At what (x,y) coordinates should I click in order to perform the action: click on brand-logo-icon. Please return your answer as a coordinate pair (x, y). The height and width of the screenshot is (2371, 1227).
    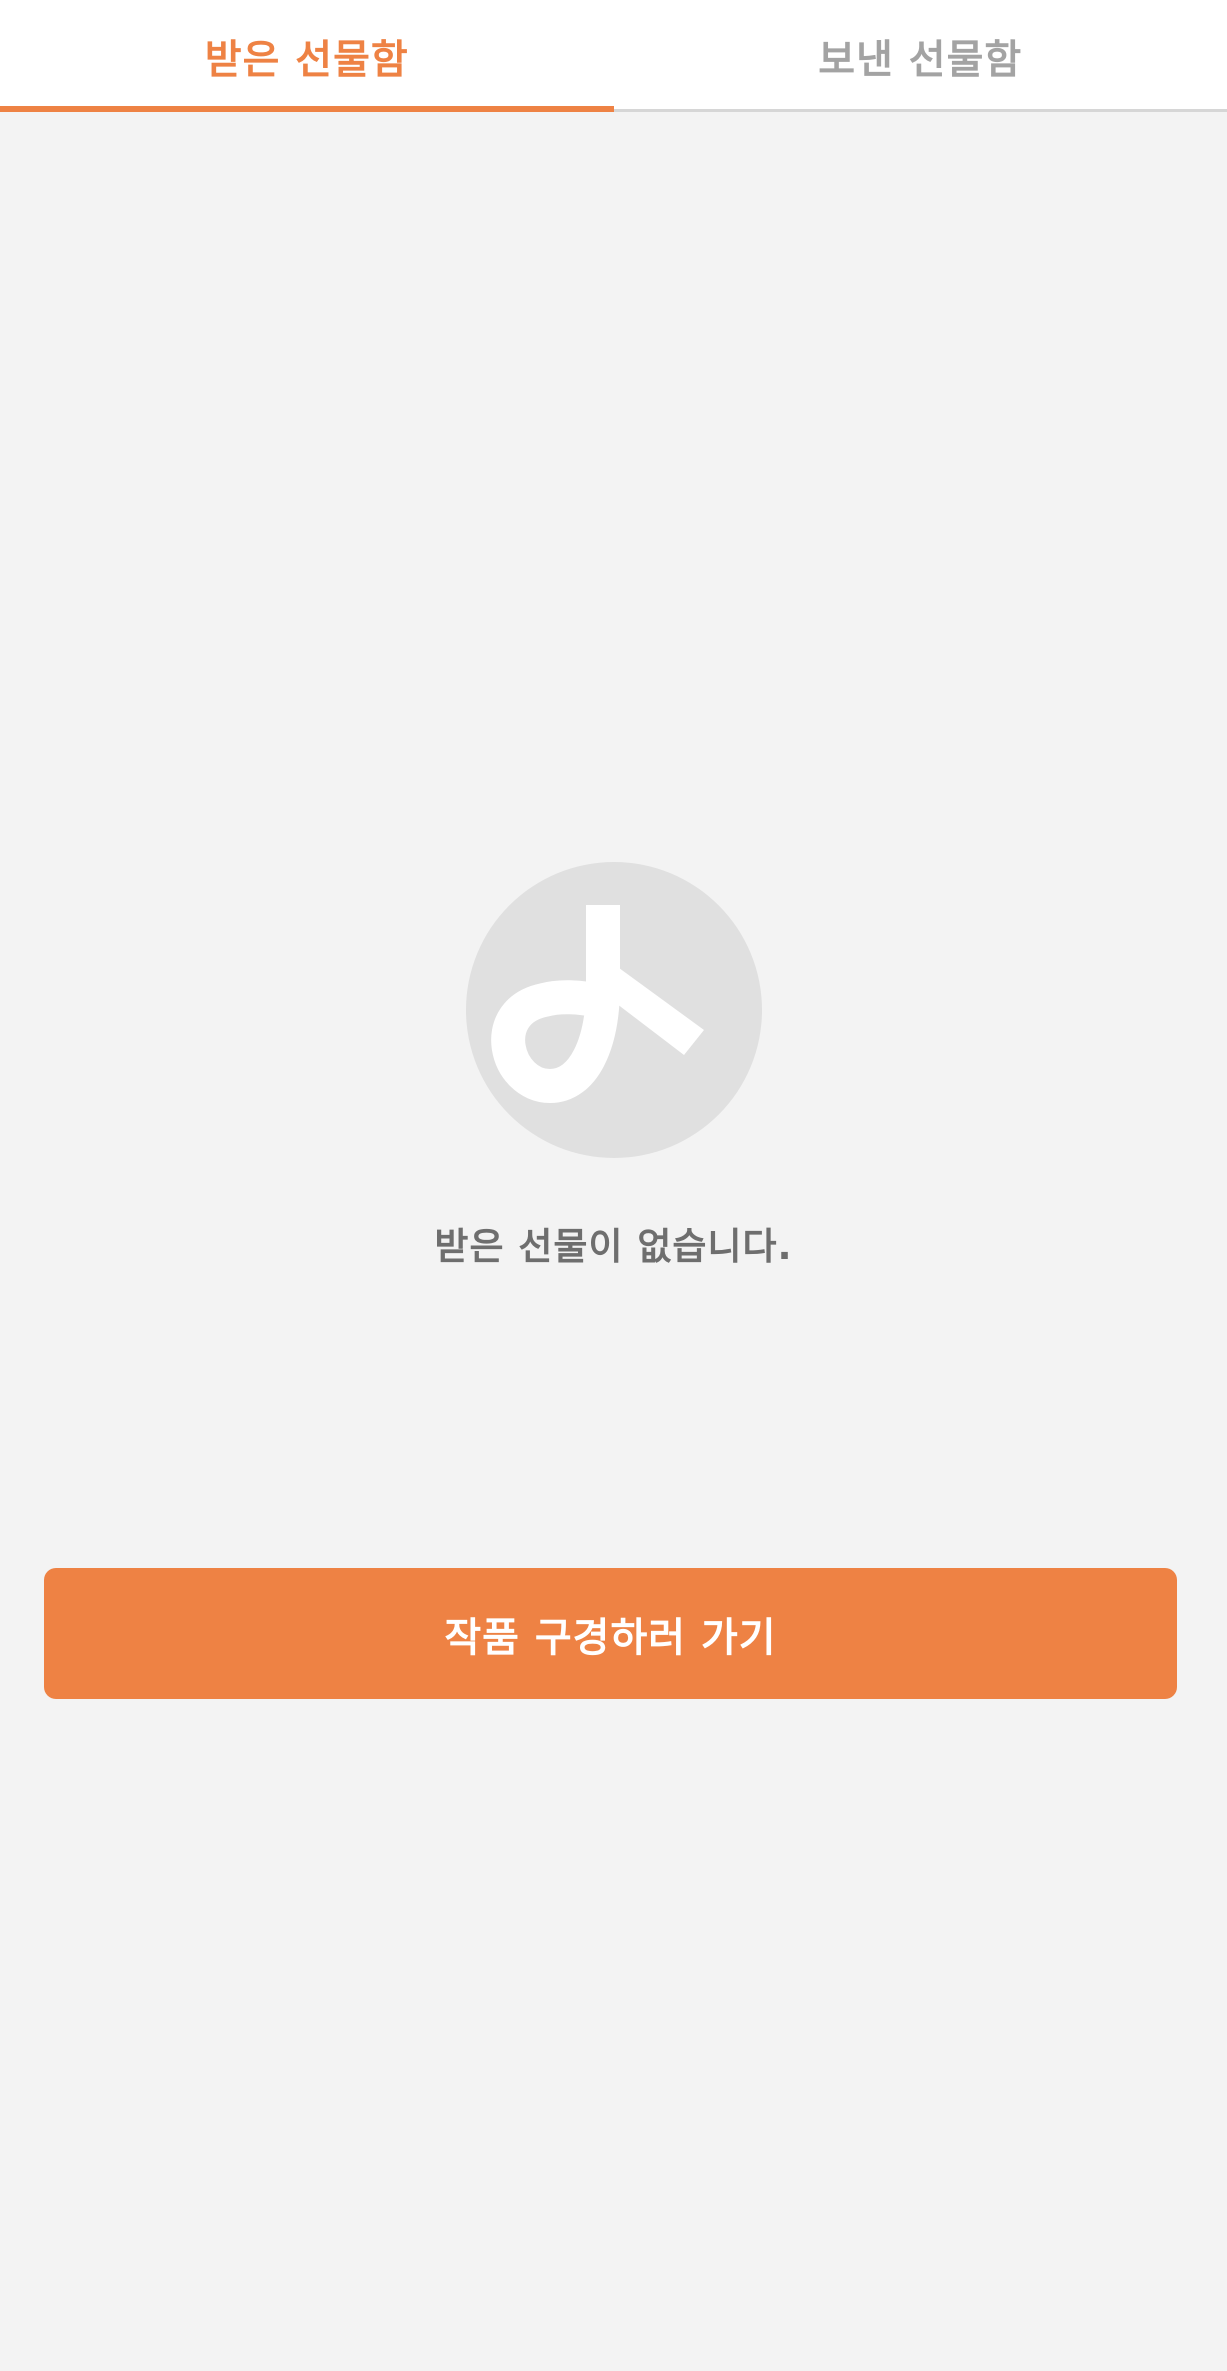
    Looking at the image, I should click on (613, 1010).